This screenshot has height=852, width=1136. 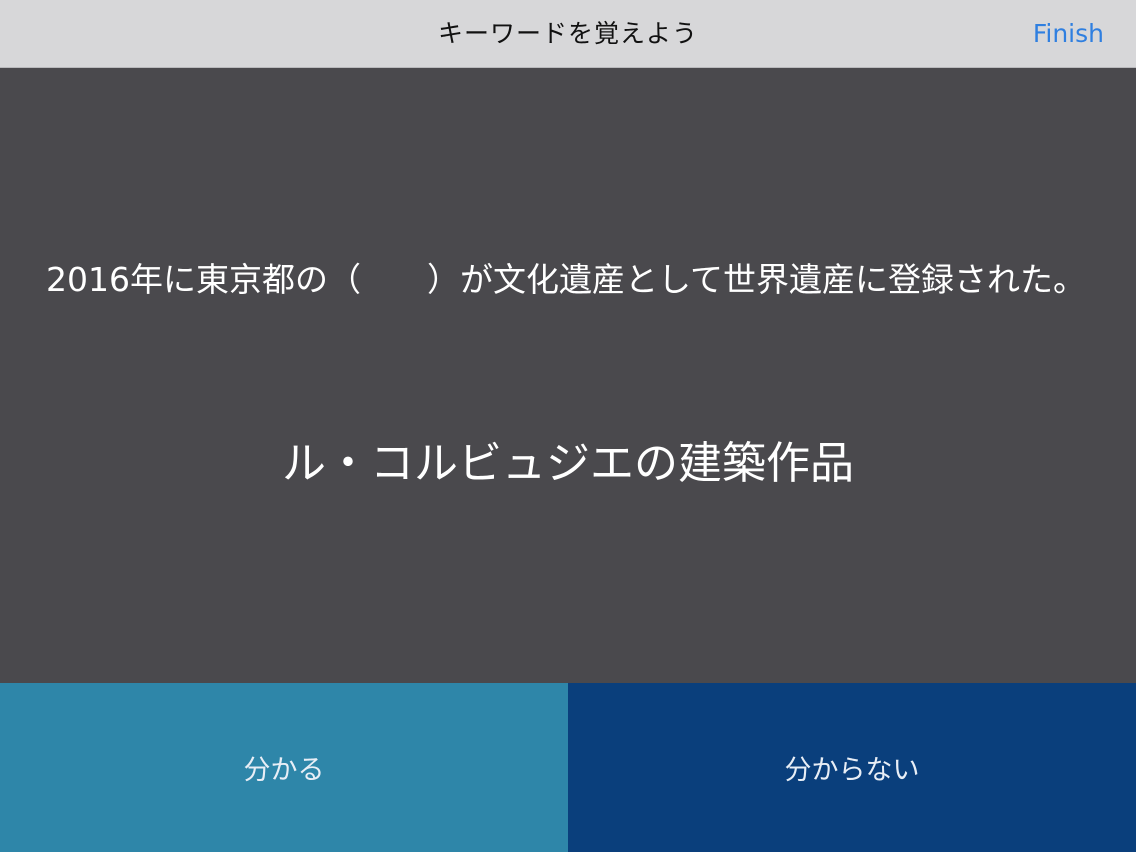 What do you see at coordinates (568, 463) in the screenshot?
I see `answer-text: ル・コルビュジエの建築作品` at bounding box center [568, 463].